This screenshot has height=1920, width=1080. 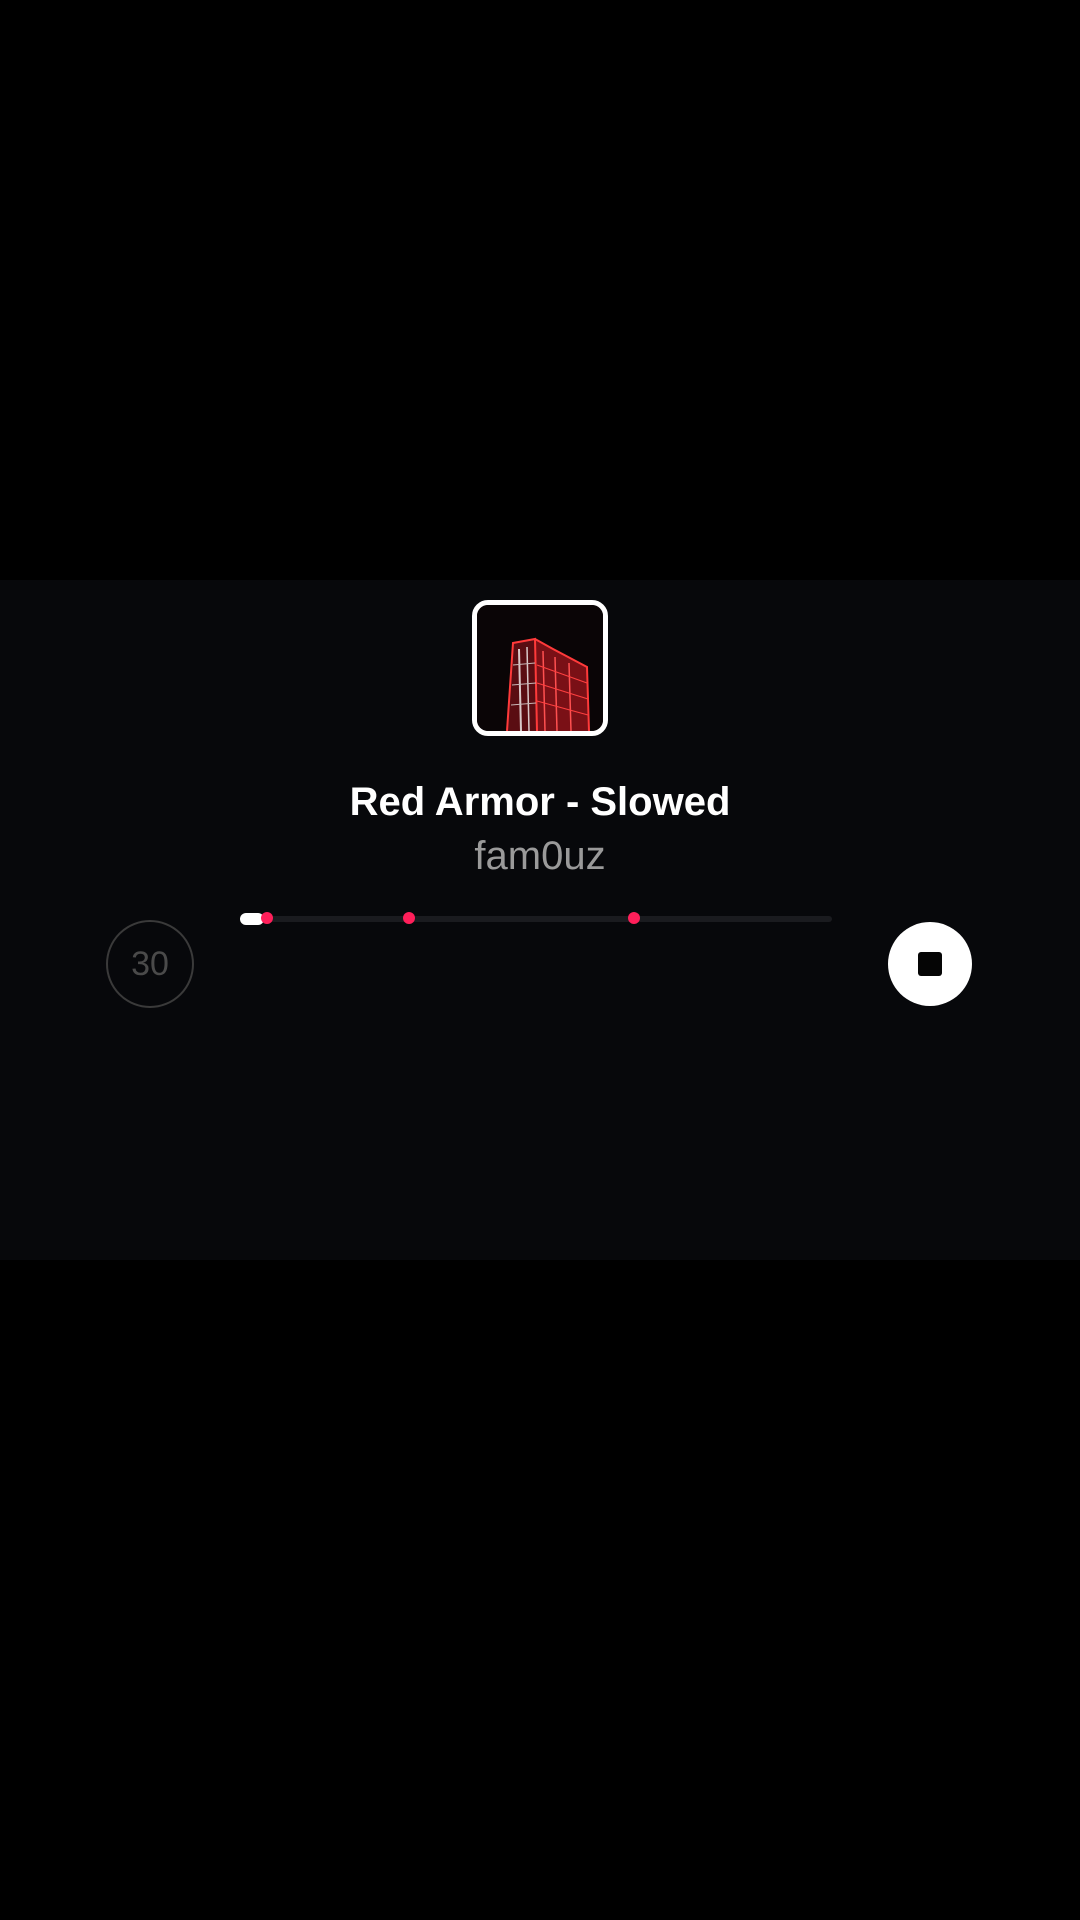 I want to click on stop-icon, so click(x=930, y=964).